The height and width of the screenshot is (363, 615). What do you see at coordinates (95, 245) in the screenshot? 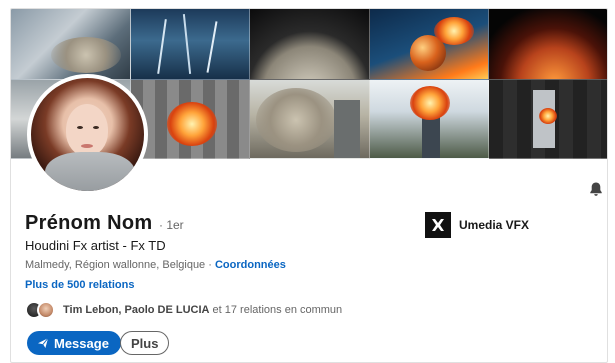
I see `profile-headline: Houdini Fx artist - Fx TD` at bounding box center [95, 245].